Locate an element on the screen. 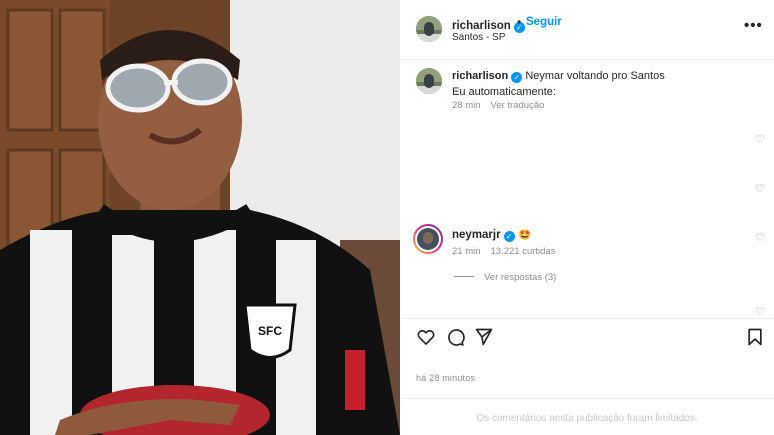 The width and height of the screenshot is (774, 435). author-username: richarlison is located at coordinates (481, 26).